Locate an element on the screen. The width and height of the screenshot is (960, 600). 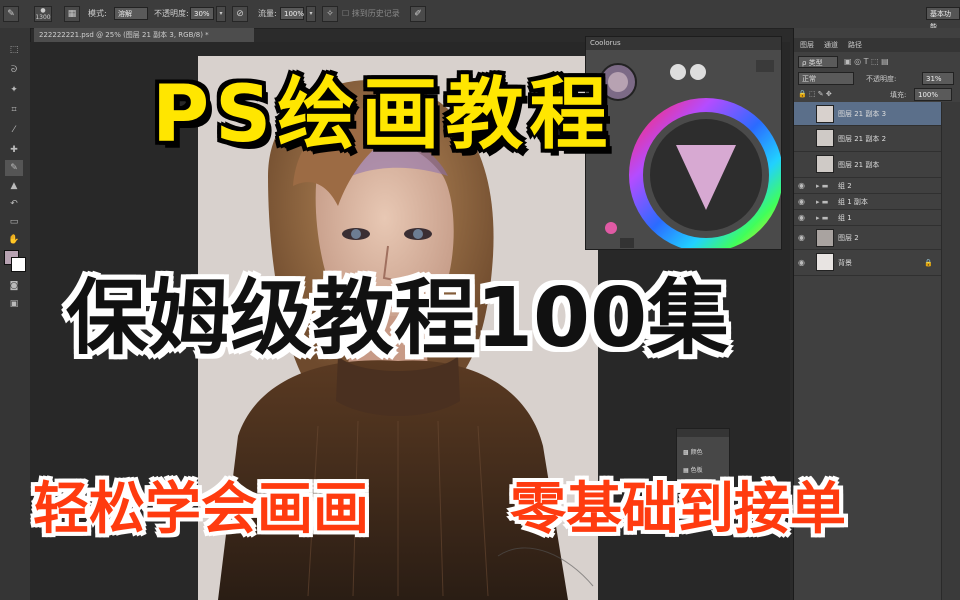
filter-label: 类型 is located at coordinates (815, 63).